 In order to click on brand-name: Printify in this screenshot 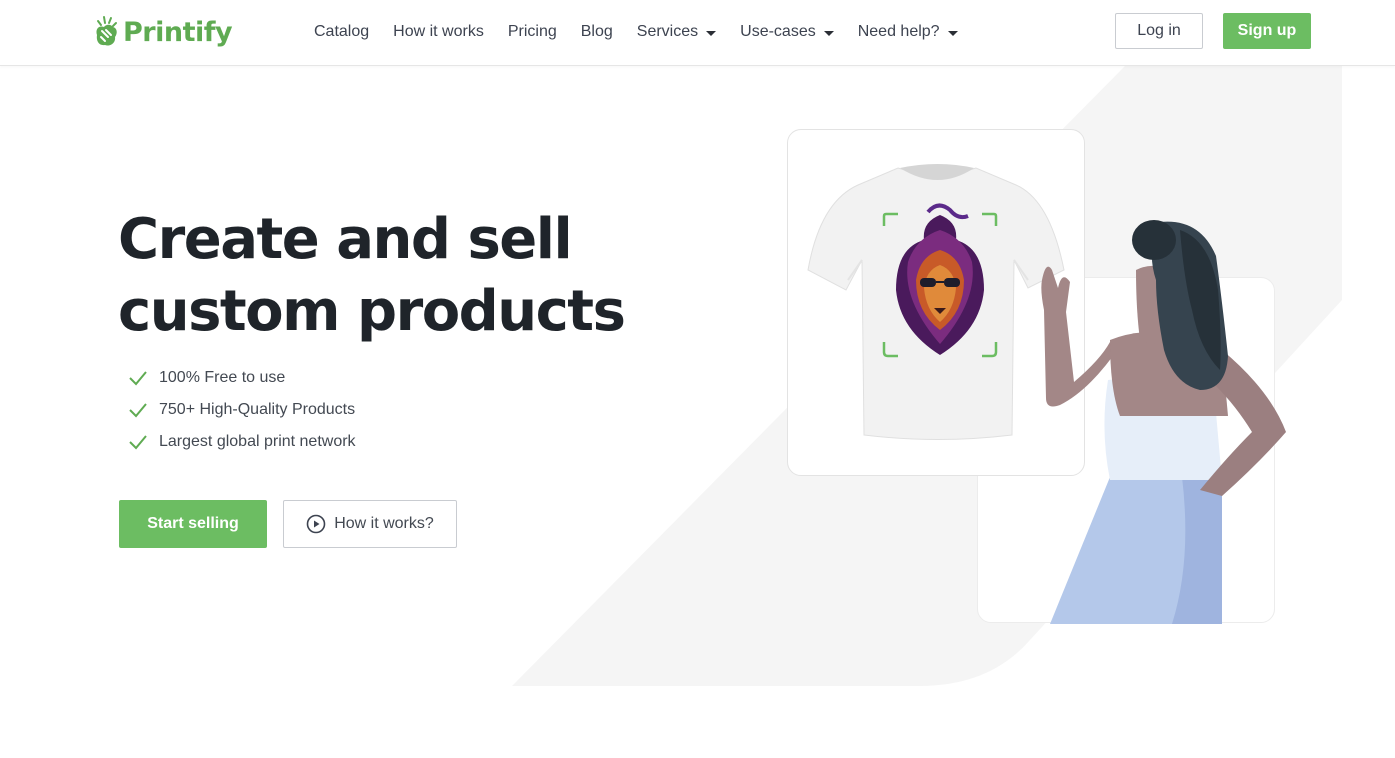, I will do `click(178, 32)`.